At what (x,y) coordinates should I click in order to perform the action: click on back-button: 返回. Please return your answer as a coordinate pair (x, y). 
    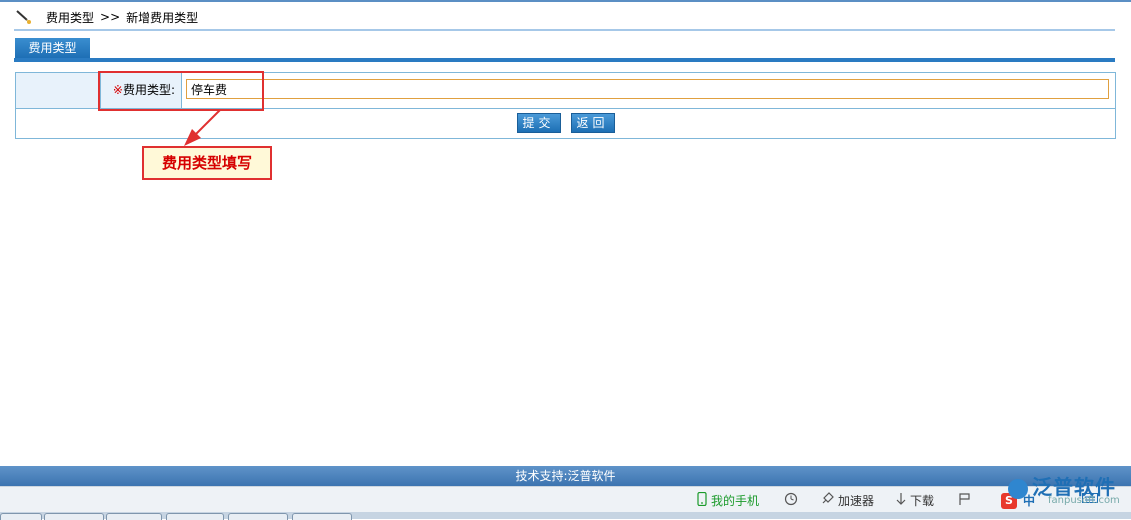
    Looking at the image, I should click on (592, 123).